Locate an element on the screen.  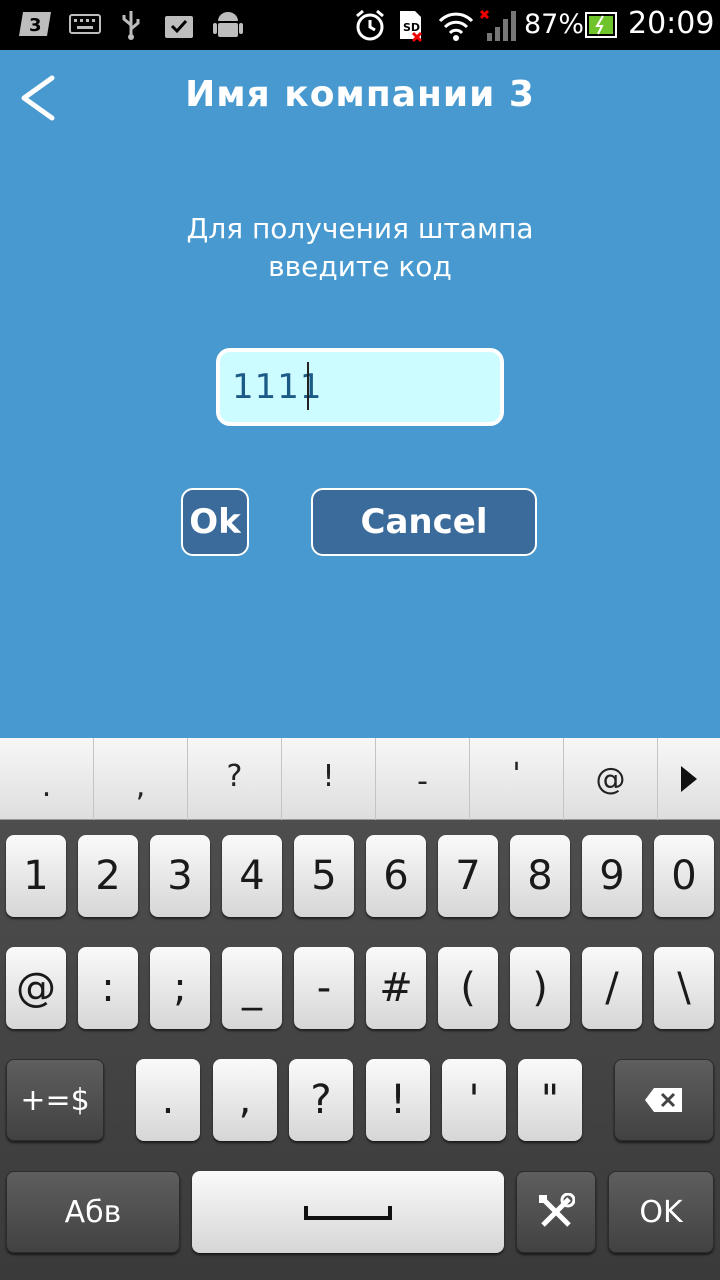
text-cursor is located at coordinates (308, 386).